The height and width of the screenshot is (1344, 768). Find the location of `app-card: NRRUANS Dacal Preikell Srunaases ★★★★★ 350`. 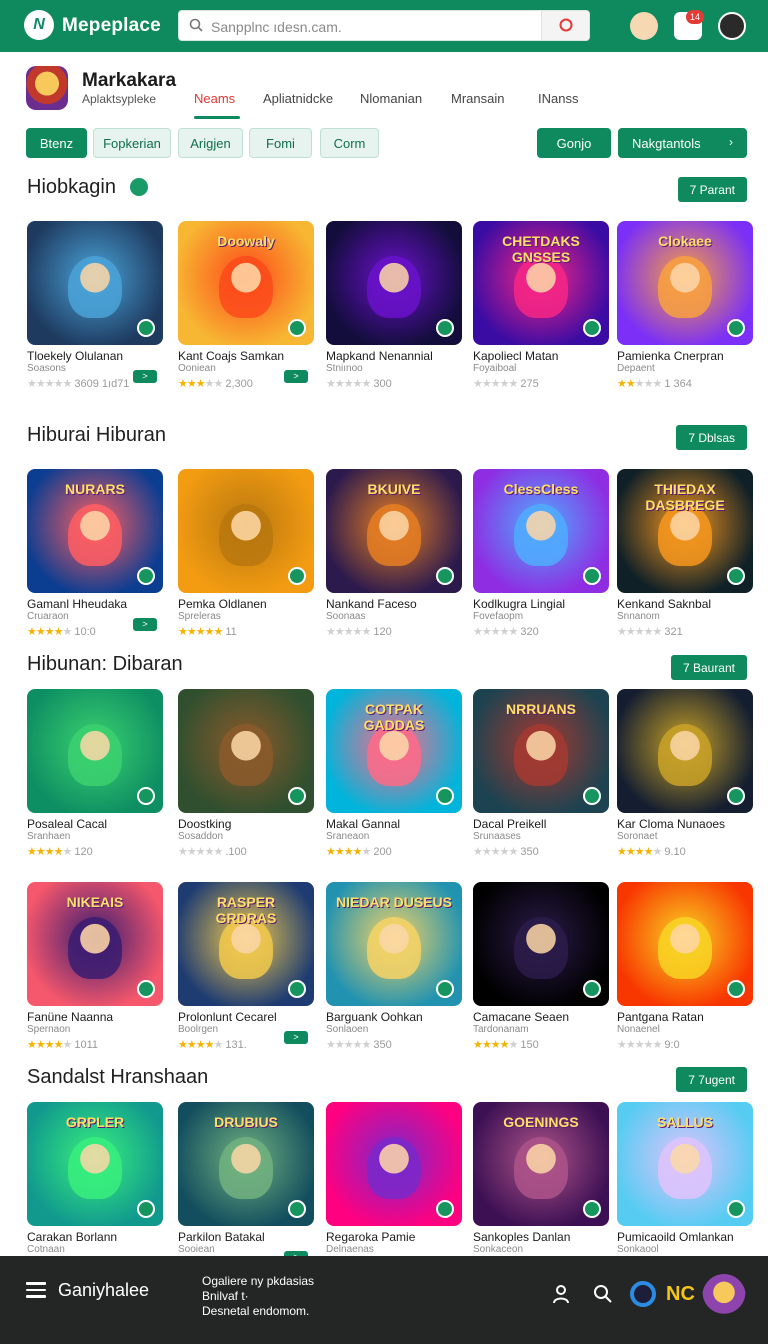

app-card: NRRUANS Dacal Preikell Srunaases ★★★★★ 350 is located at coordinates (542, 773).